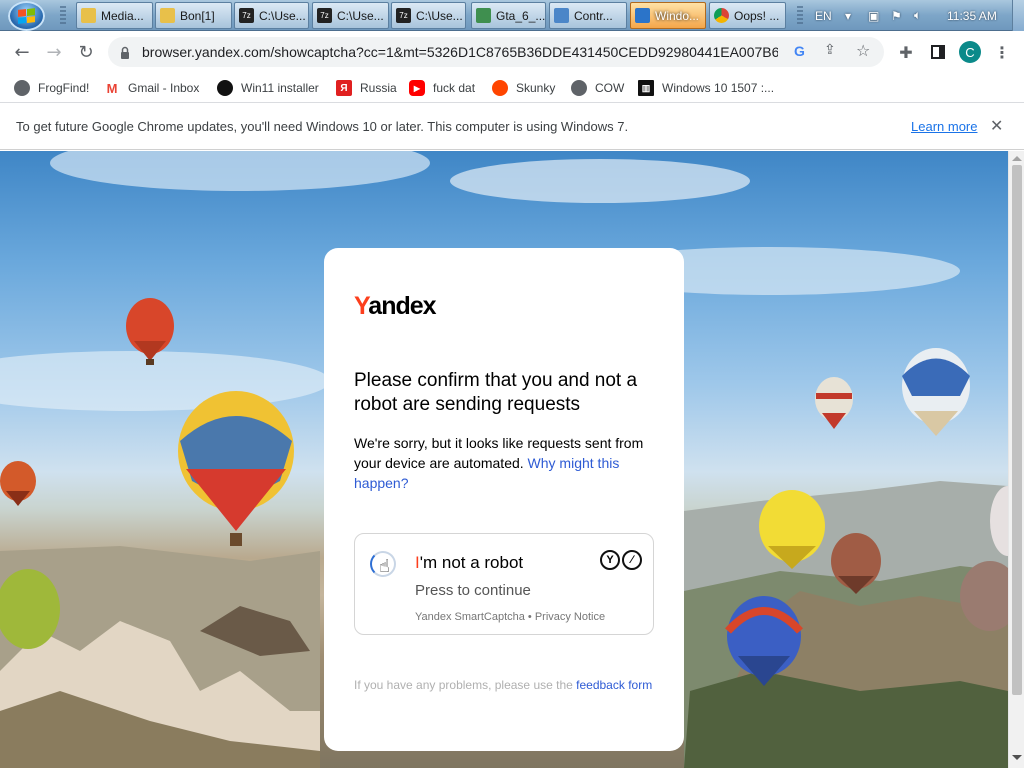 This screenshot has height=768, width=1024. I want to click on yandex-logo-y: Y, so click(361, 306).